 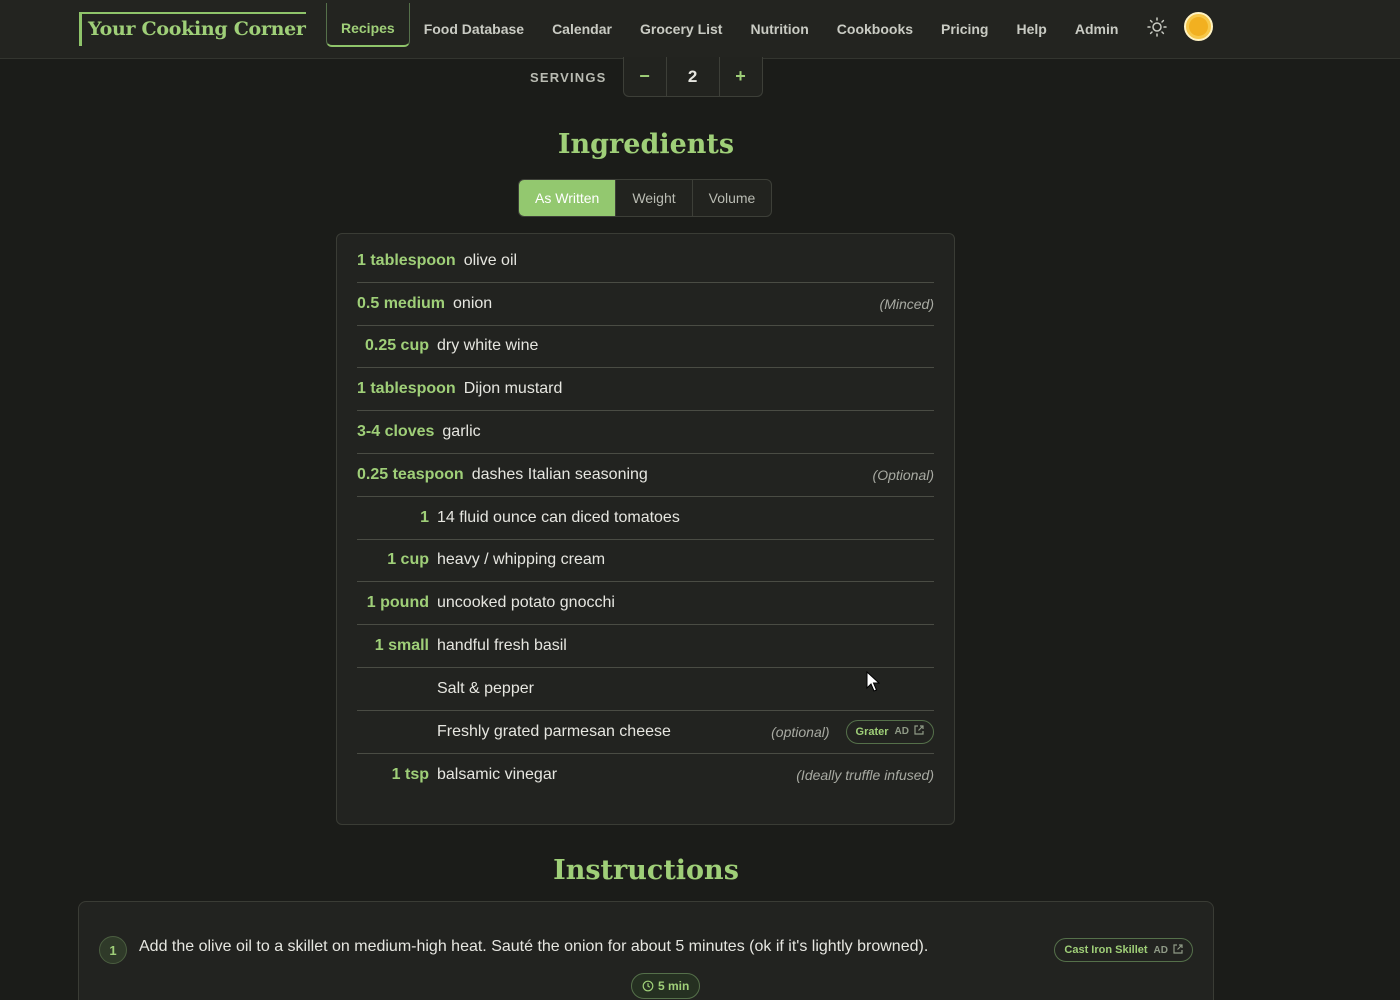 I want to click on nav-link-nutrition: Nutrition, so click(x=779, y=29).